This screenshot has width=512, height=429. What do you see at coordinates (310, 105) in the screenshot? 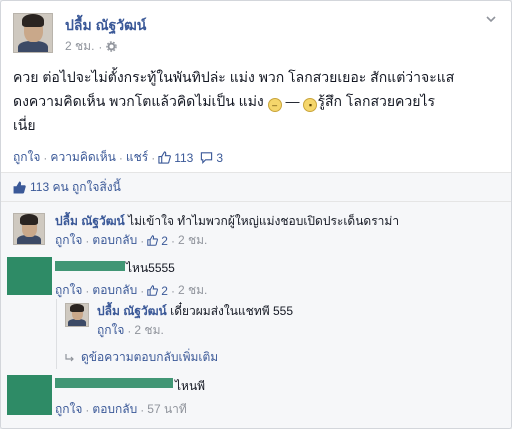
I see `grin-emoji-icon: ▪` at bounding box center [310, 105].